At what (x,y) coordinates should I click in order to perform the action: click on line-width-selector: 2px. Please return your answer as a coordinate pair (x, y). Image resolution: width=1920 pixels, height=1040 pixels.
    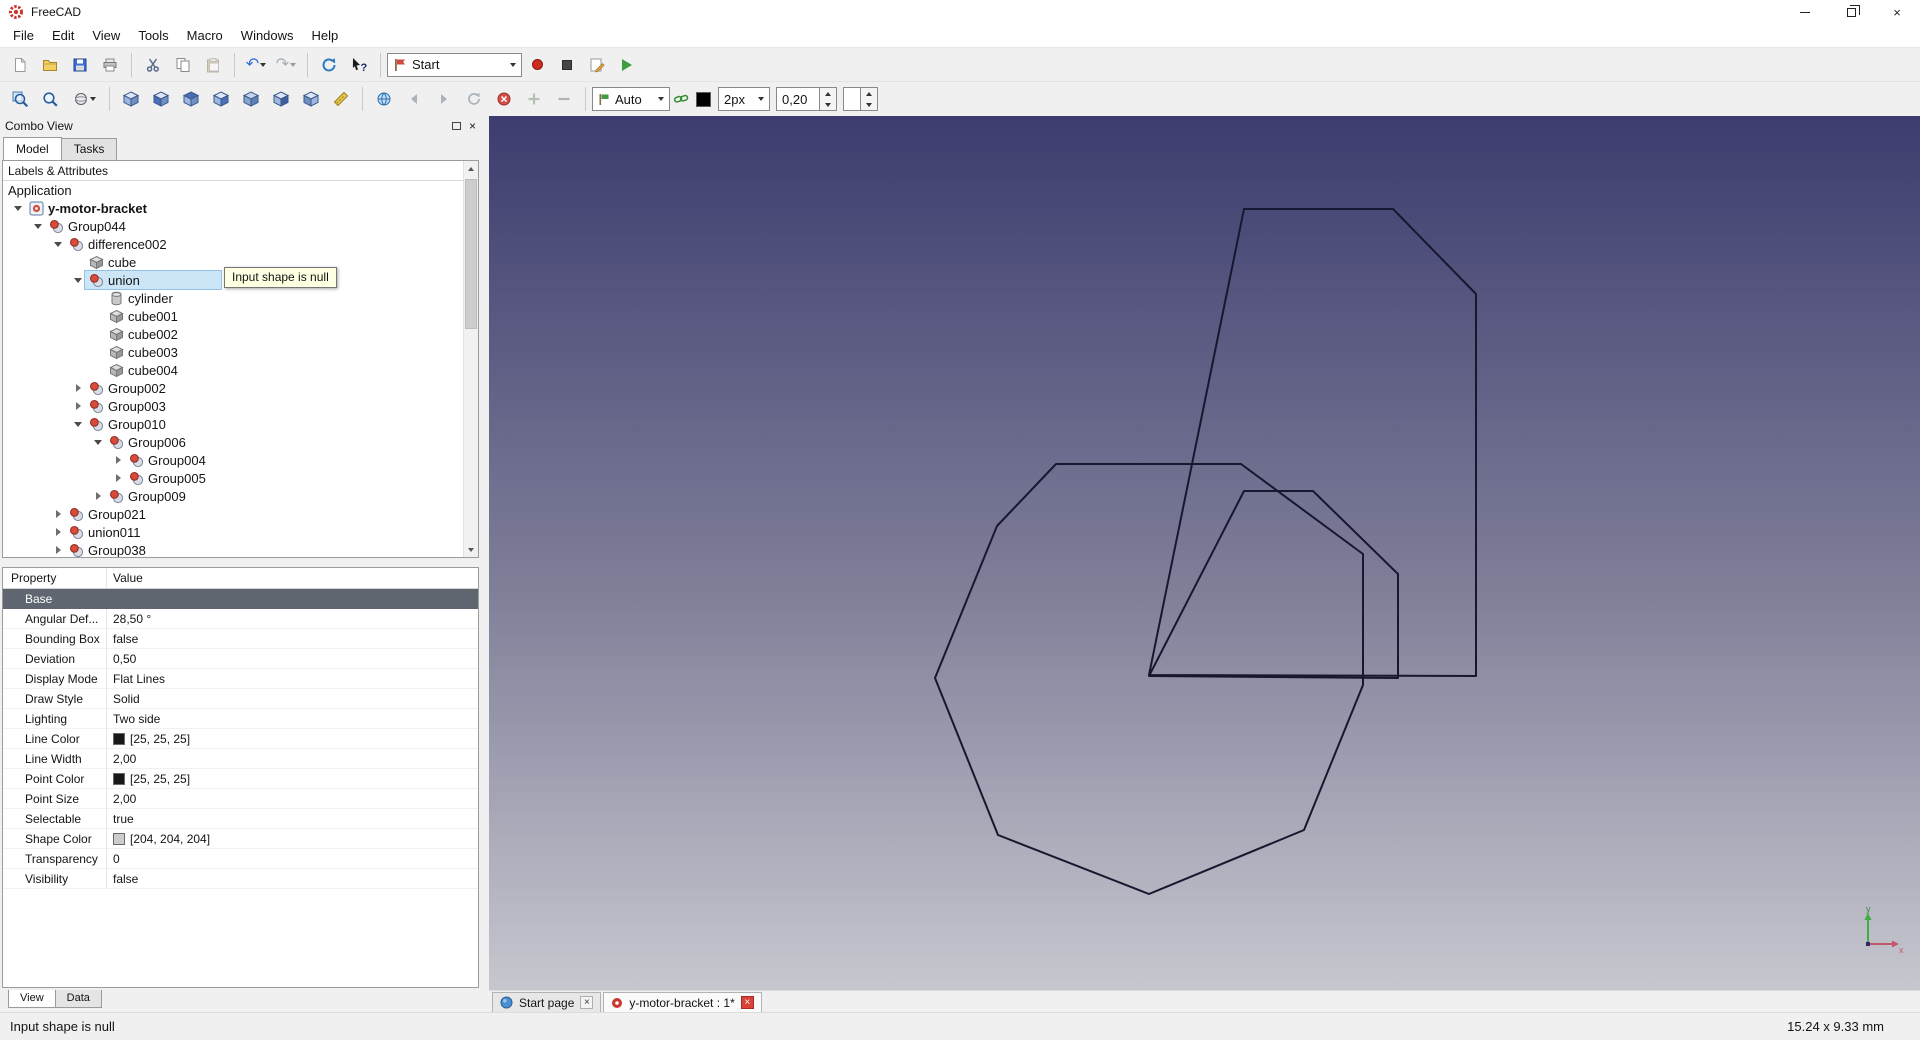
    Looking at the image, I should click on (744, 99).